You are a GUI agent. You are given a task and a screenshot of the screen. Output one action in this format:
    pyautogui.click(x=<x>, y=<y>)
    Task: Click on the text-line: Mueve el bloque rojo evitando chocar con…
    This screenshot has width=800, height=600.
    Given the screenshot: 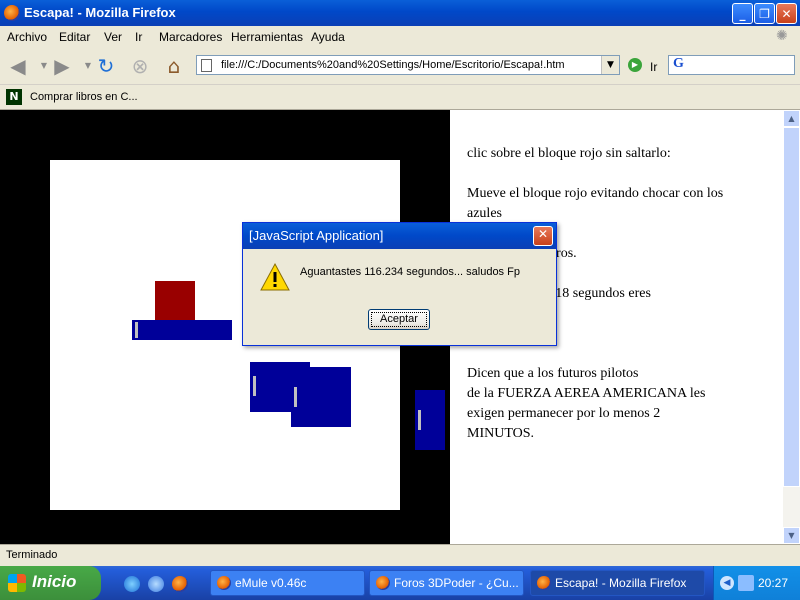 What is the action you would take?
    pyautogui.click(x=595, y=193)
    